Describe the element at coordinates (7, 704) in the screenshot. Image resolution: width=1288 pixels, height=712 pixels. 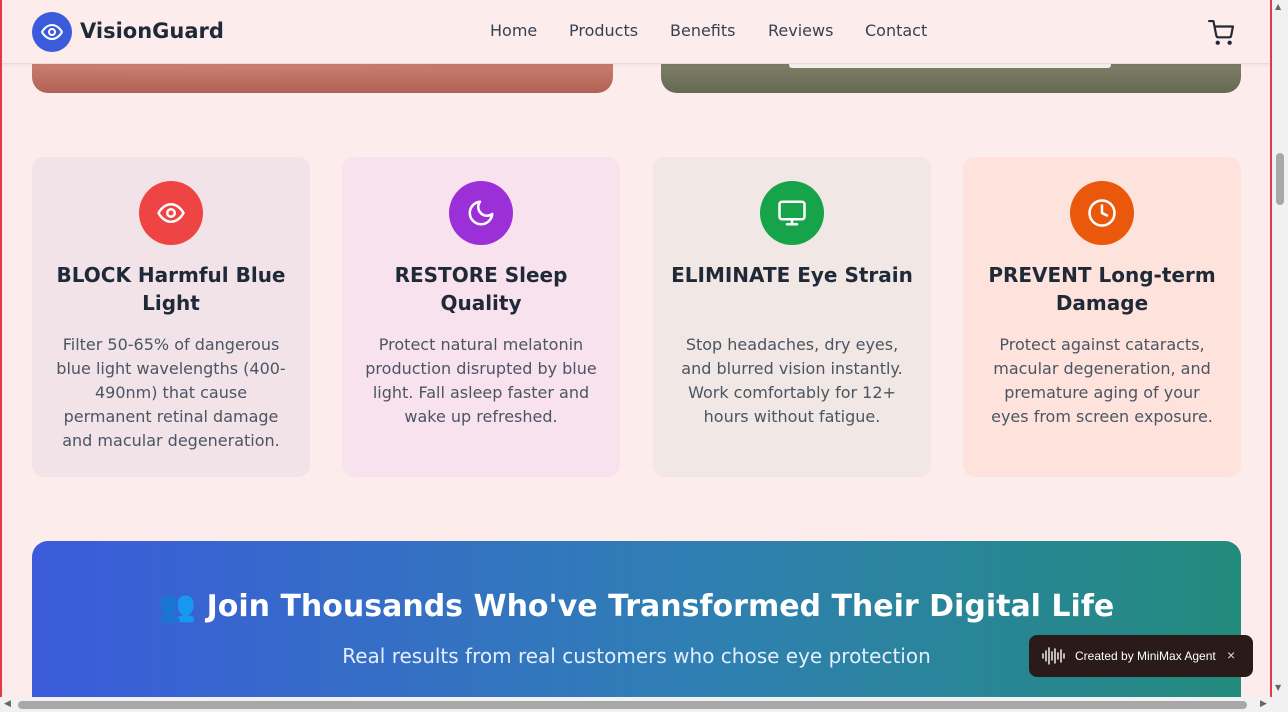
I see `scroll-left-arrow-icon: ◀` at that location.